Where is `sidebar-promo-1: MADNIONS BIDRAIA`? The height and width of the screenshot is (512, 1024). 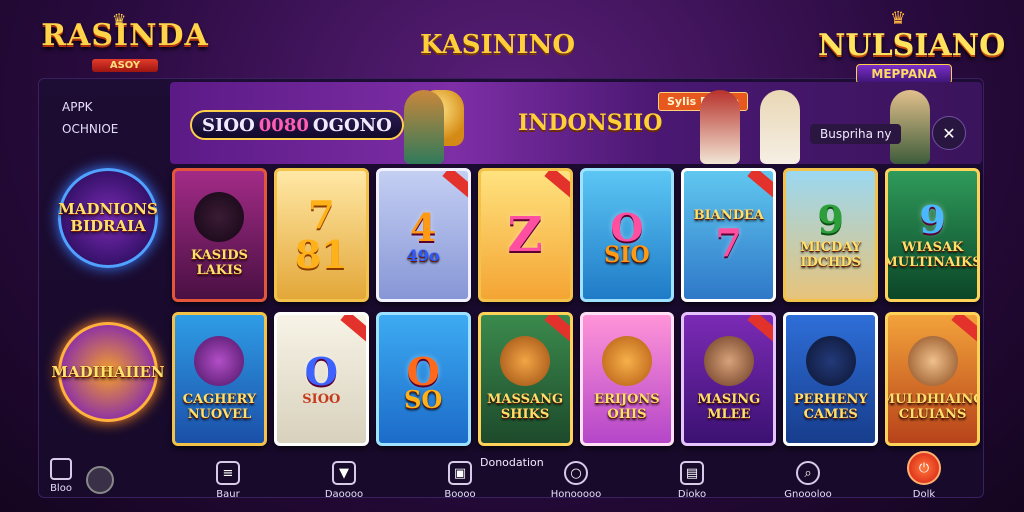 sidebar-promo-1: MADNIONS BIDRAIA is located at coordinates (108, 218).